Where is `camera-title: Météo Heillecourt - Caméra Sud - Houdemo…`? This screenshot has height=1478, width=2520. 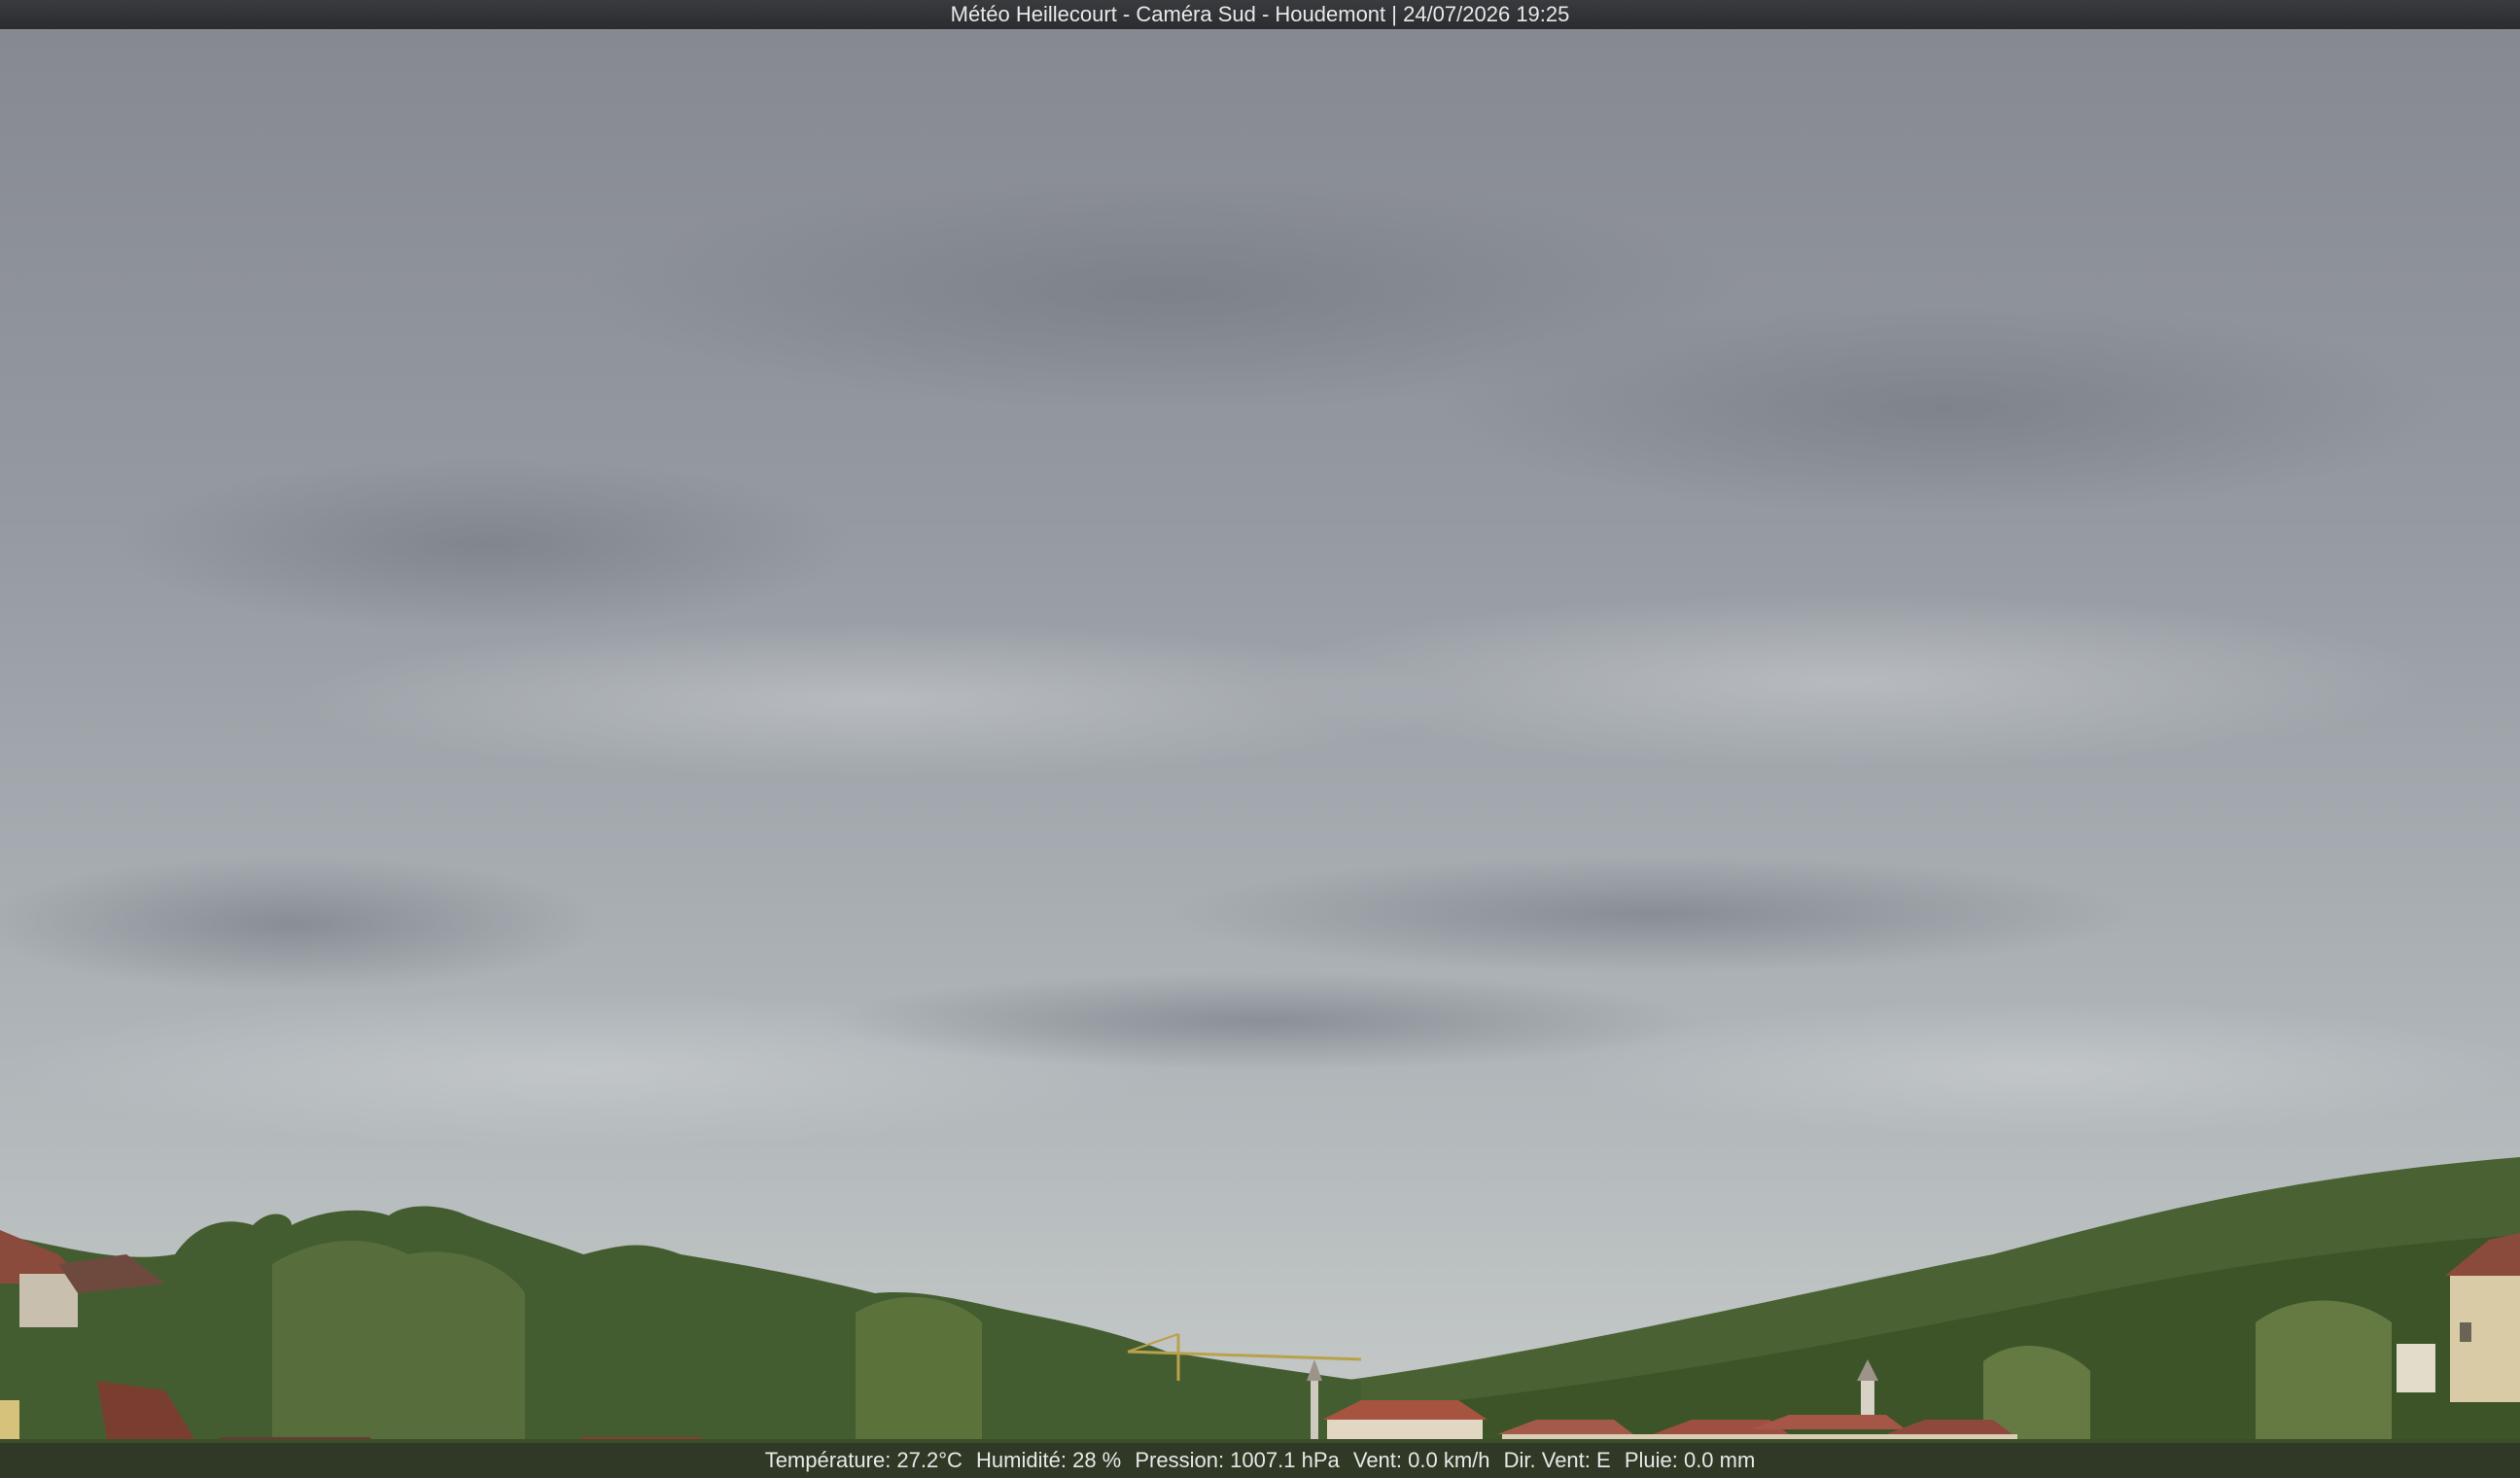
camera-title: Météo Heillecourt - Caméra Sud - Houdemo… is located at coordinates (1260, 14).